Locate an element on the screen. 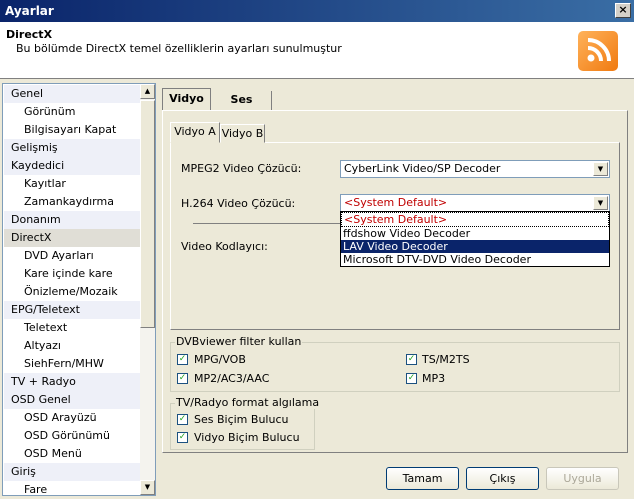 The image size is (634, 499). sidebar-item: Önizleme/Mozaik is located at coordinates (73, 292).